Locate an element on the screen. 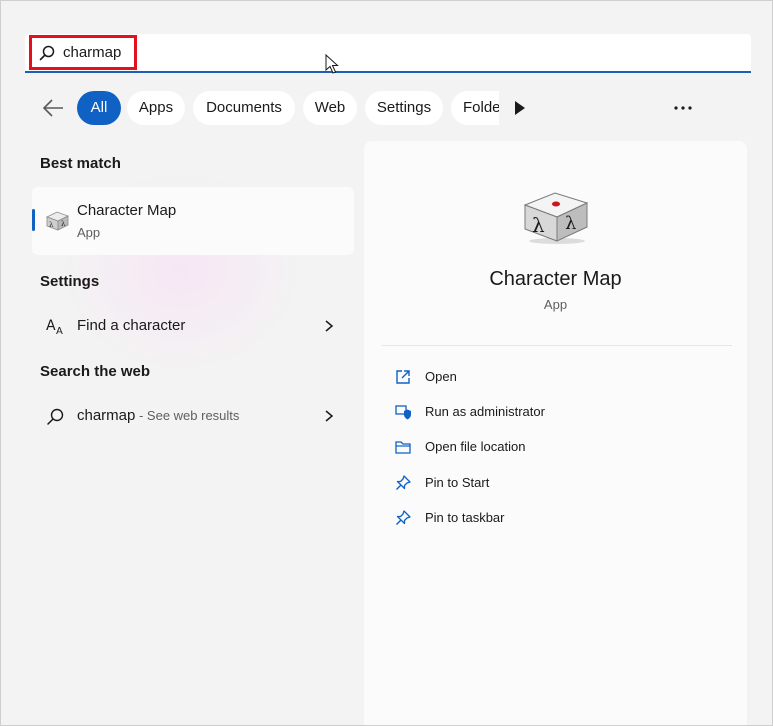 The height and width of the screenshot is (726, 773). result-name: Character Map is located at coordinates (127, 210).